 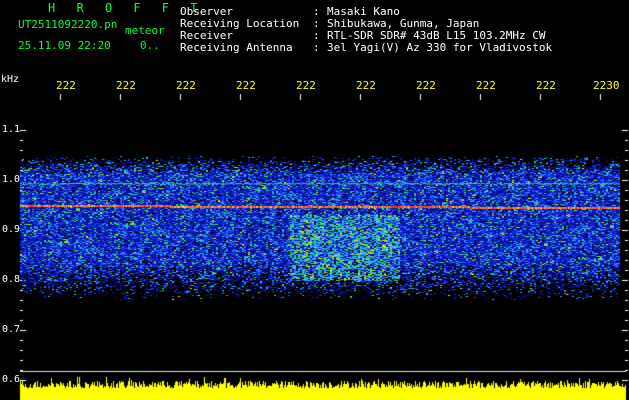 What do you see at coordinates (606, 85) in the screenshot?
I see `time-tick: 2230` at bounding box center [606, 85].